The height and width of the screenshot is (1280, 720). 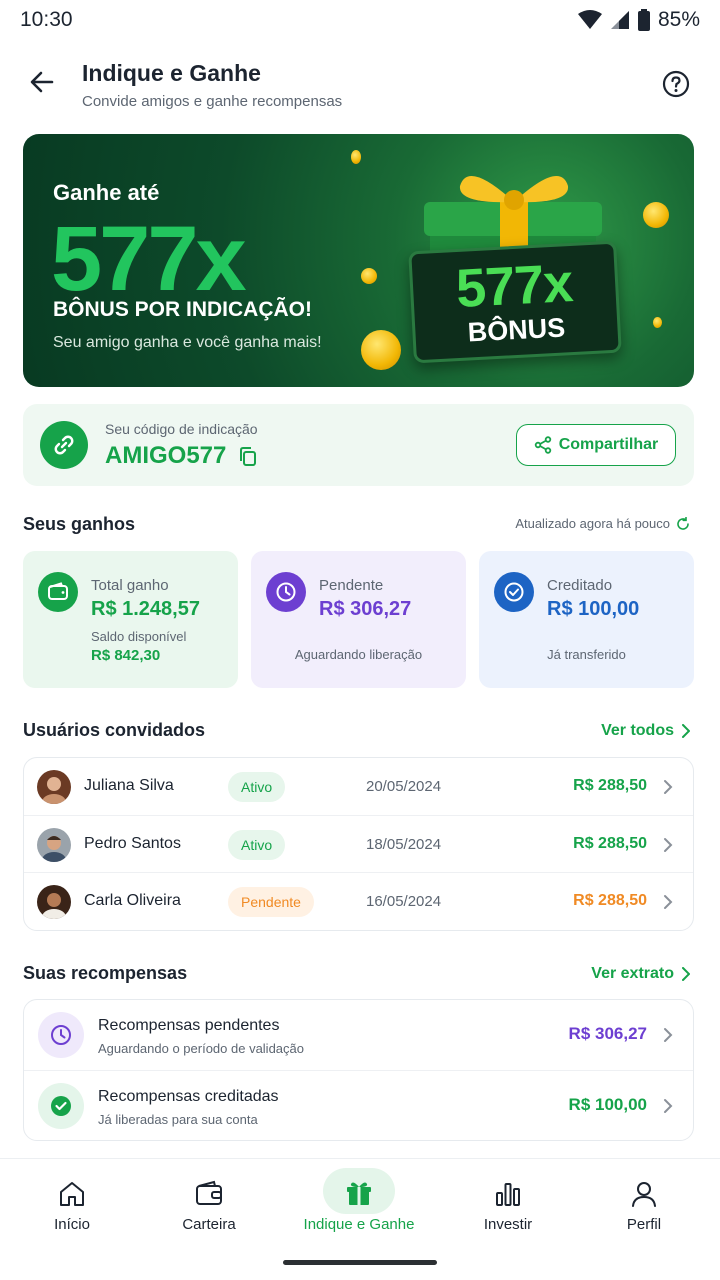 What do you see at coordinates (248, 457) in the screenshot?
I see `copy-icon` at bounding box center [248, 457].